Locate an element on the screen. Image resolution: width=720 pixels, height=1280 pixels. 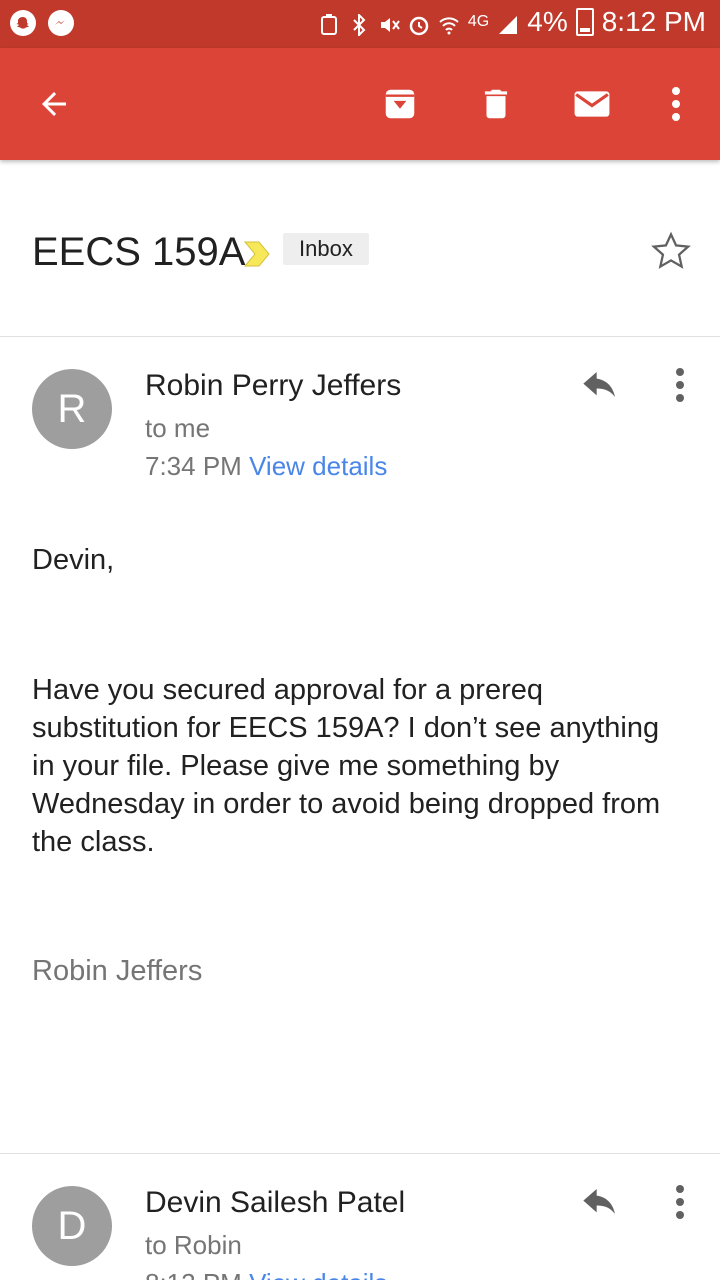
clock: 8:12 PM is located at coordinates (653, 21).